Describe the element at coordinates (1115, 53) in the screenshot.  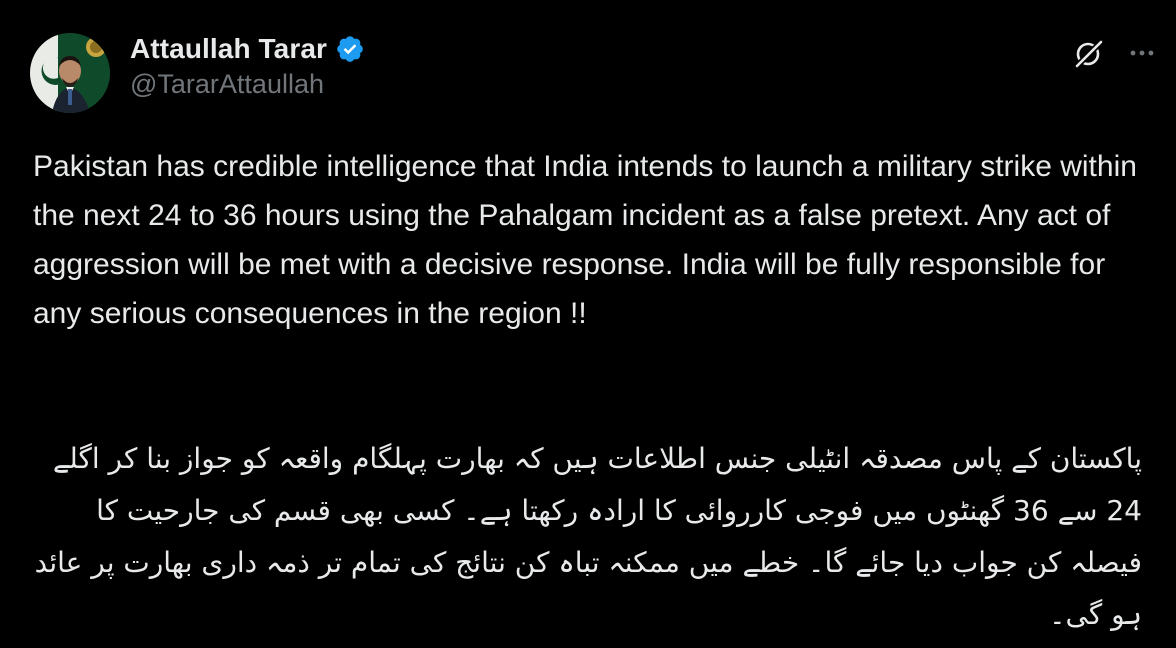
I see `top-actions` at that location.